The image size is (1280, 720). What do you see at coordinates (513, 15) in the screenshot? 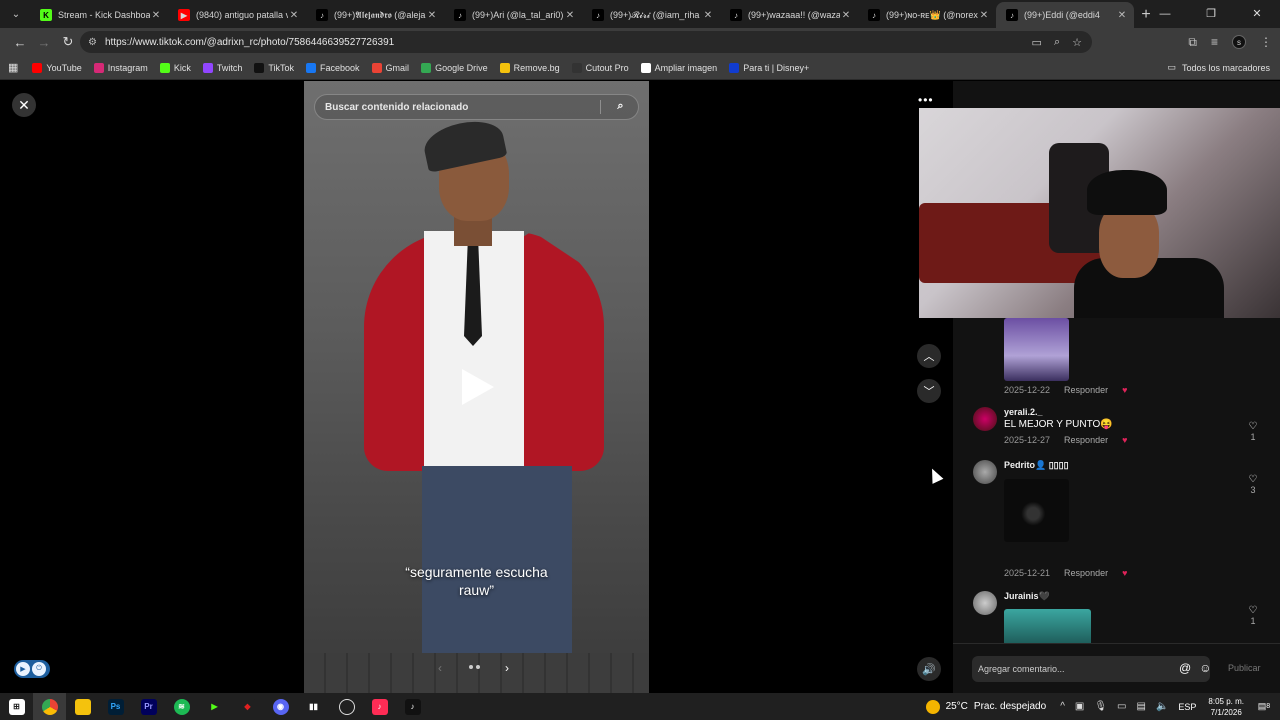
I see `browser-tab: ♪ (99+)Ari (@la_tal_ari0) | ✕` at bounding box center [513, 15].